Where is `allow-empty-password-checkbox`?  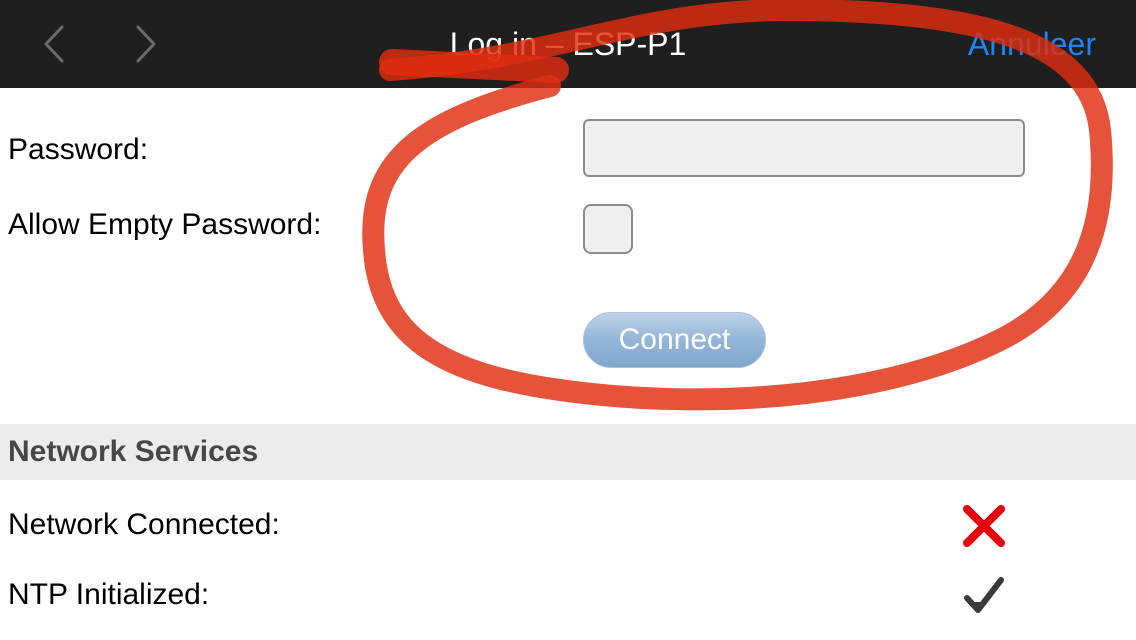
allow-empty-password-checkbox is located at coordinates (608, 229).